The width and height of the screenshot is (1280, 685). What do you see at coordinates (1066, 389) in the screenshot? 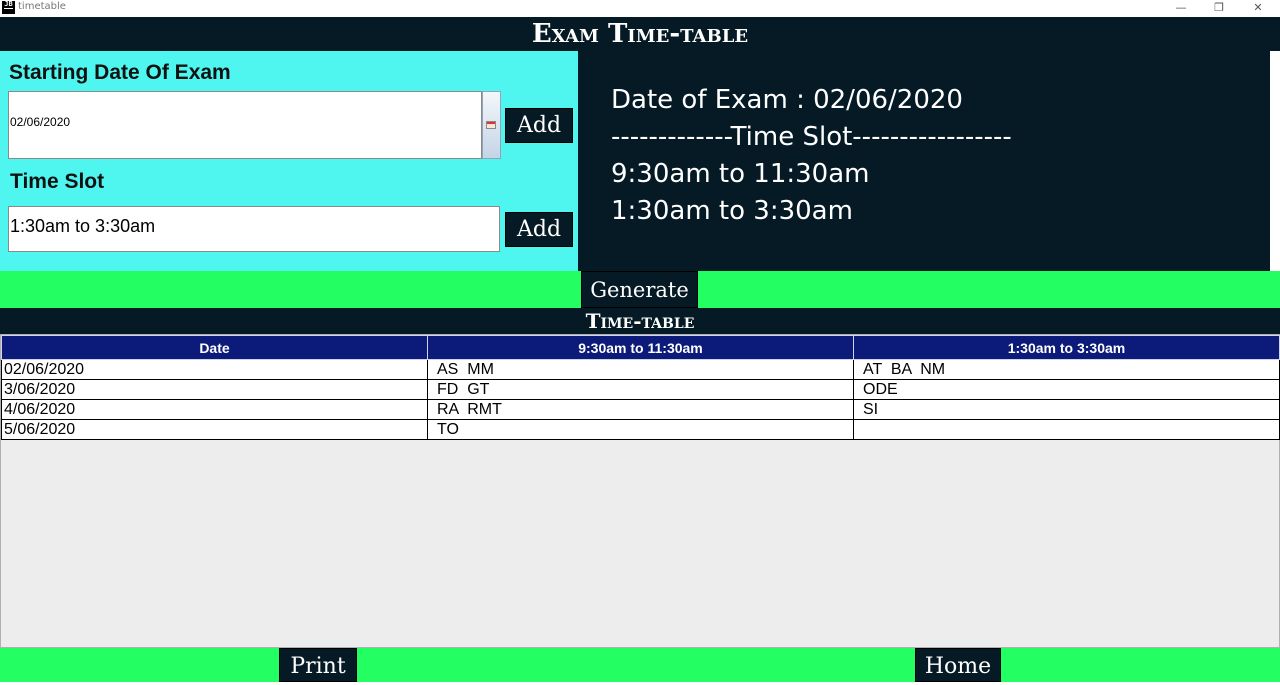
I see `table-cell: ODE` at bounding box center [1066, 389].